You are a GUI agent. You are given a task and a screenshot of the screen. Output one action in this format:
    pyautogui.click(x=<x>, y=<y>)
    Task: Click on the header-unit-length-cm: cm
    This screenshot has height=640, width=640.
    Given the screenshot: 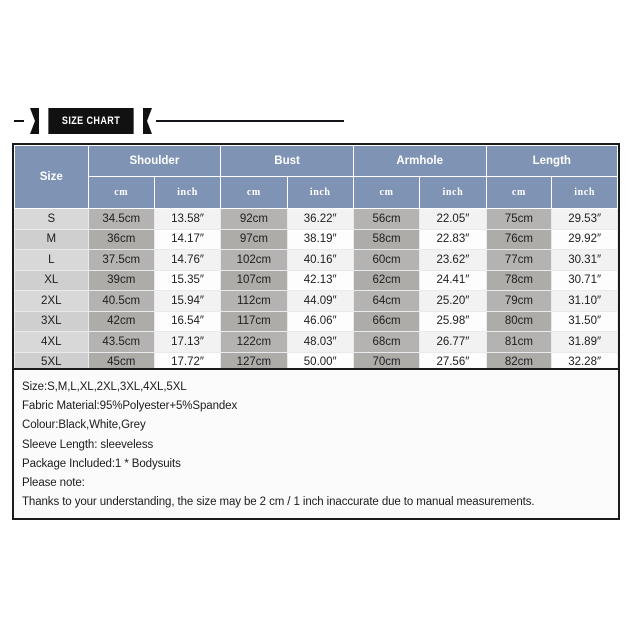 What is the action you would take?
    pyautogui.click(x=519, y=192)
    